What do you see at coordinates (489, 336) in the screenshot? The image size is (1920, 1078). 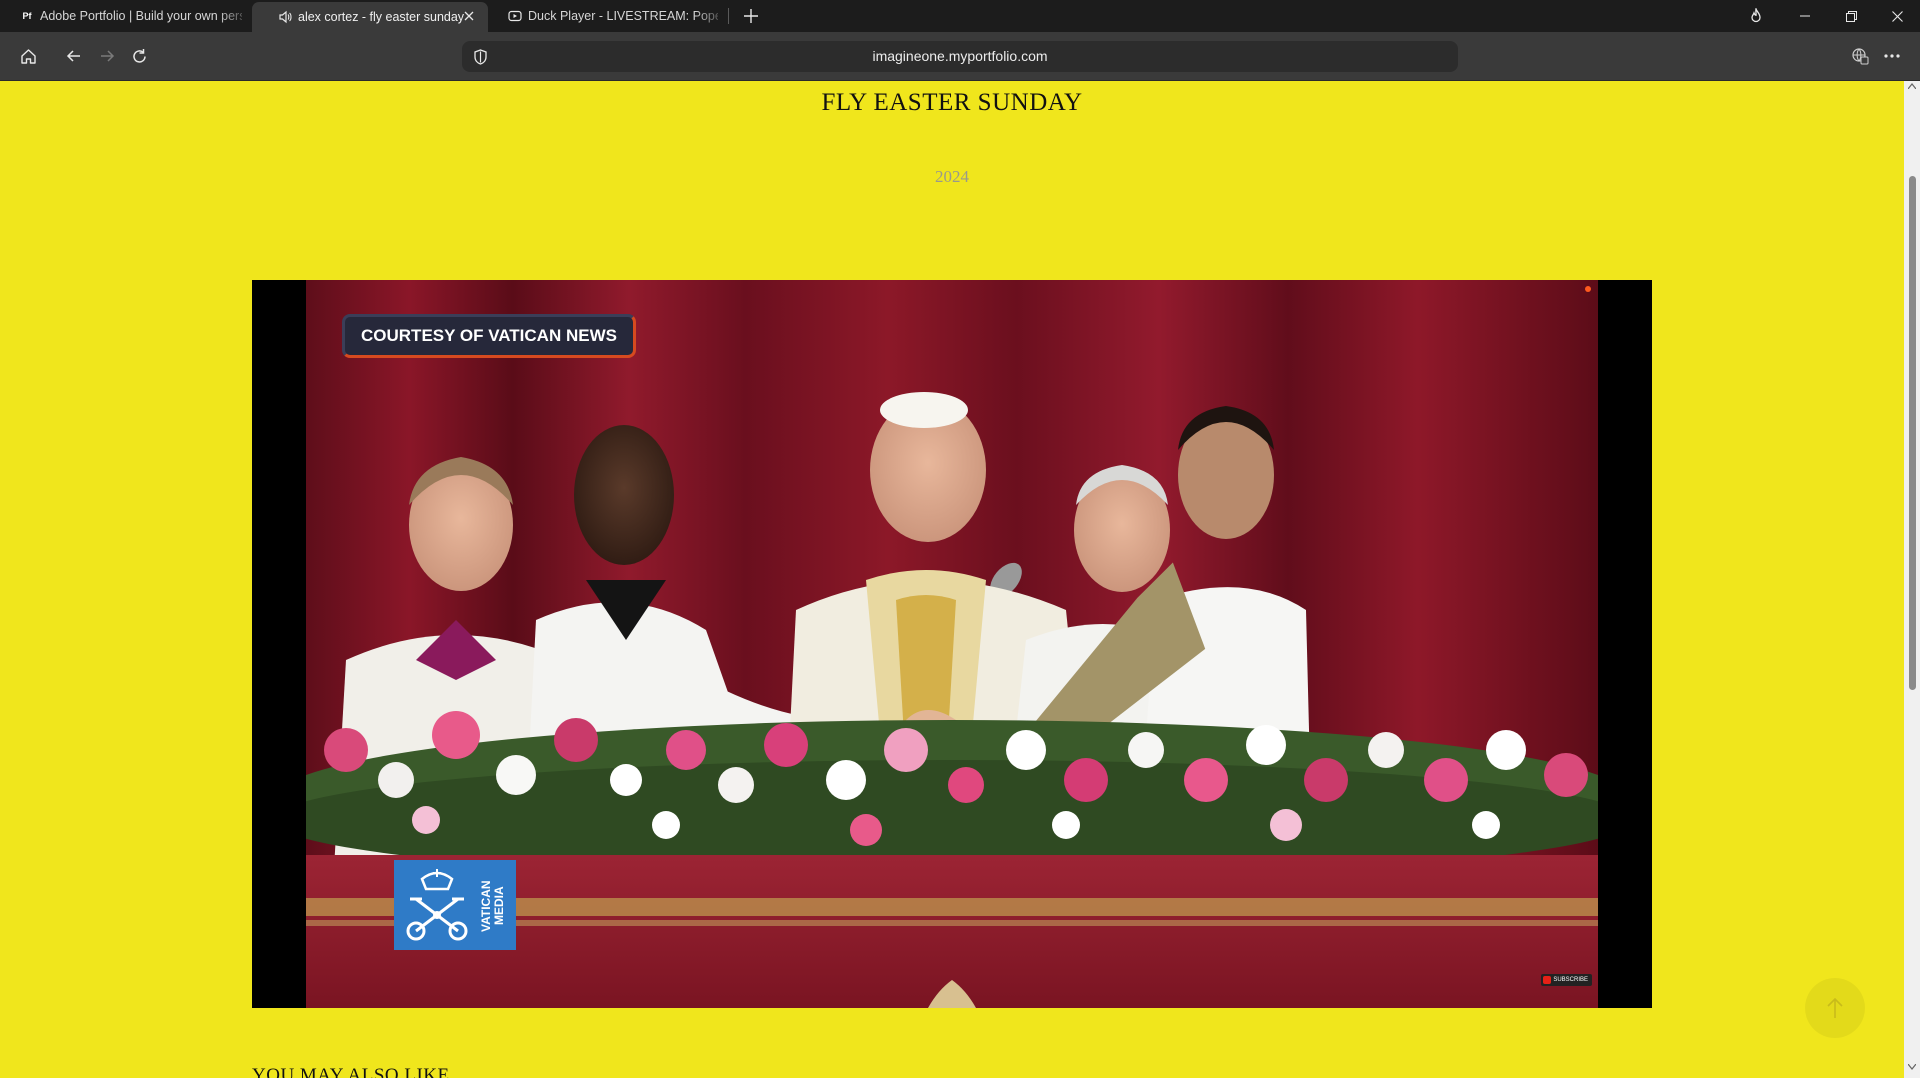 I see `courtesy-badge: COURTESY OF VATICAN NEWS` at bounding box center [489, 336].